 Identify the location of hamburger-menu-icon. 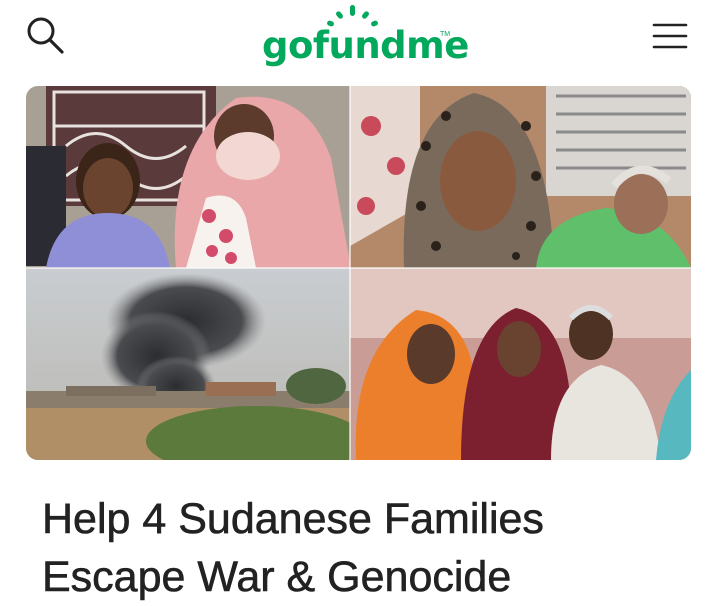
(670, 36).